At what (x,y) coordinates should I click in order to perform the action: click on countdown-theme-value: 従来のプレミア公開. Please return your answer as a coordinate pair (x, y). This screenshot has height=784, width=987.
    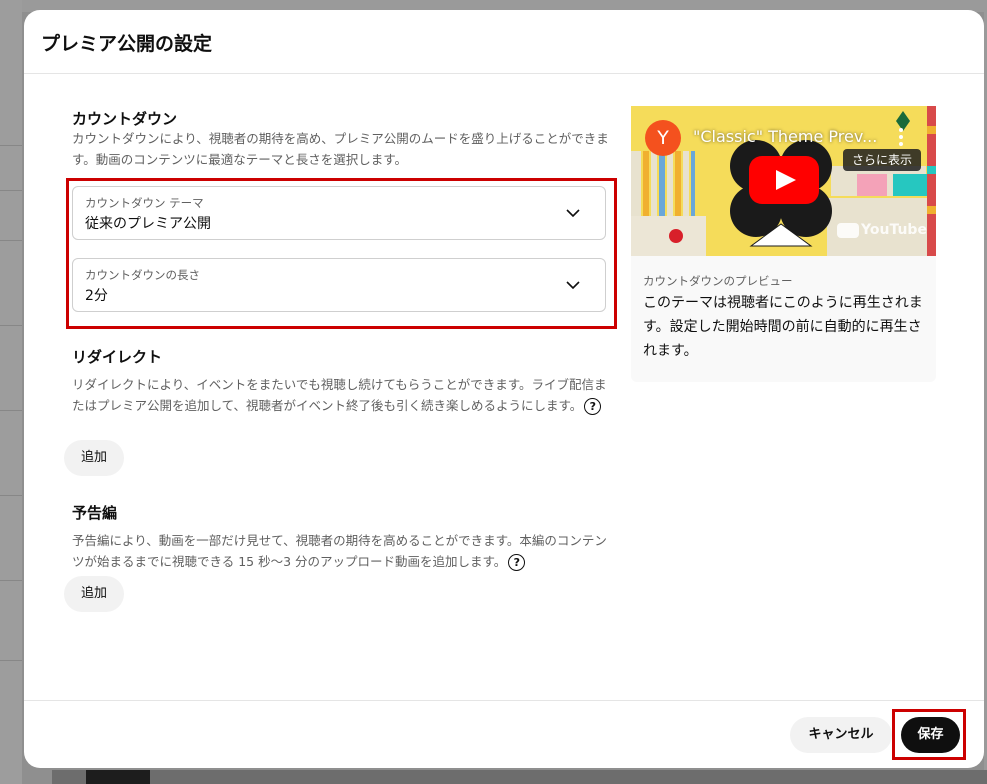
    Looking at the image, I should click on (148, 224).